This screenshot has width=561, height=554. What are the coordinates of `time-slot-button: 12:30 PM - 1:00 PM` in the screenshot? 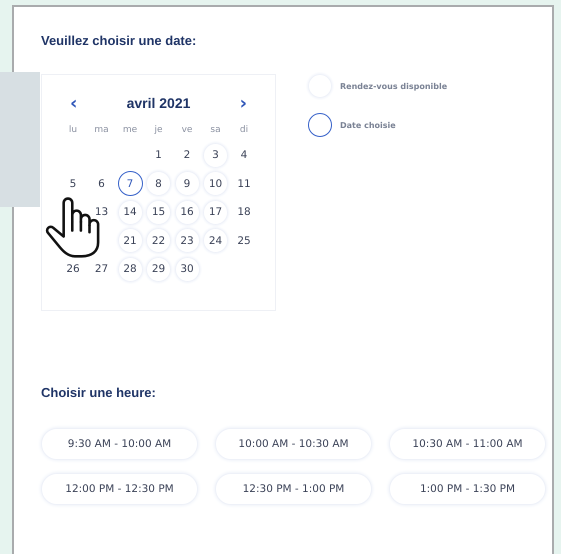 It's located at (293, 489).